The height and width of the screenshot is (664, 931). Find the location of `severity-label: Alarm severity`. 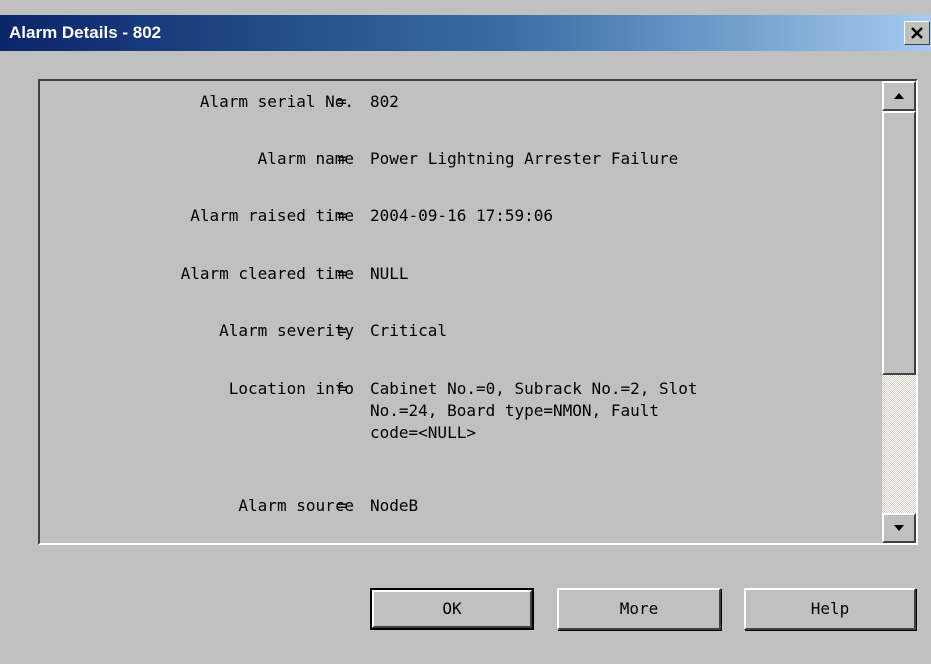

severity-label: Alarm severity is located at coordinates (286, 330).